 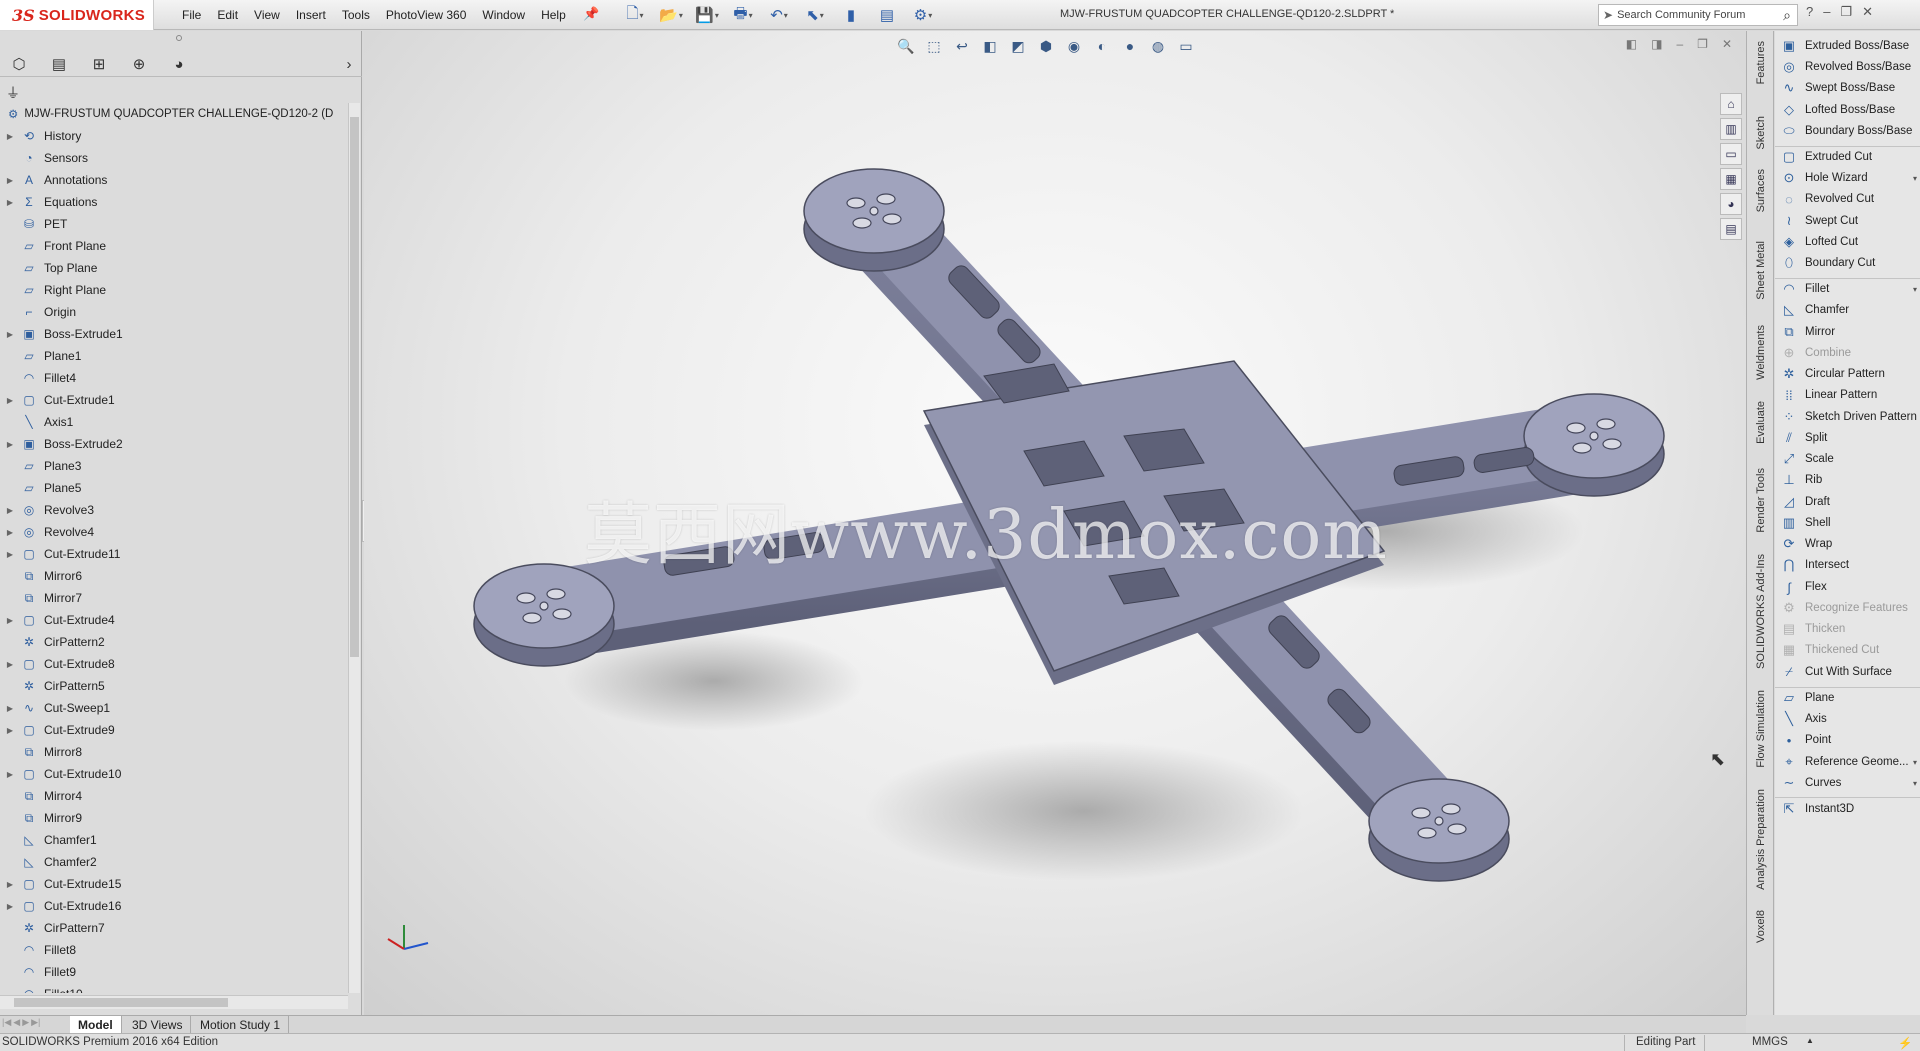 I want to click on tree-node-history: ▶ ⟲ History, so click(x=40, y=136).